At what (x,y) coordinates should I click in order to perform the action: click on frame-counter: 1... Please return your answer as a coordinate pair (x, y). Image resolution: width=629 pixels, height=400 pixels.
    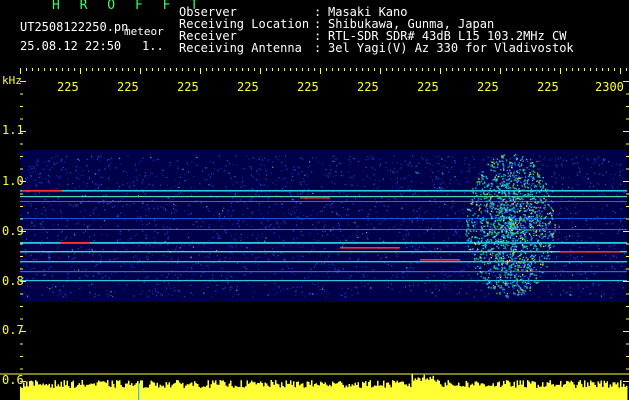
    Looking at the image, I should click on (153, 46).